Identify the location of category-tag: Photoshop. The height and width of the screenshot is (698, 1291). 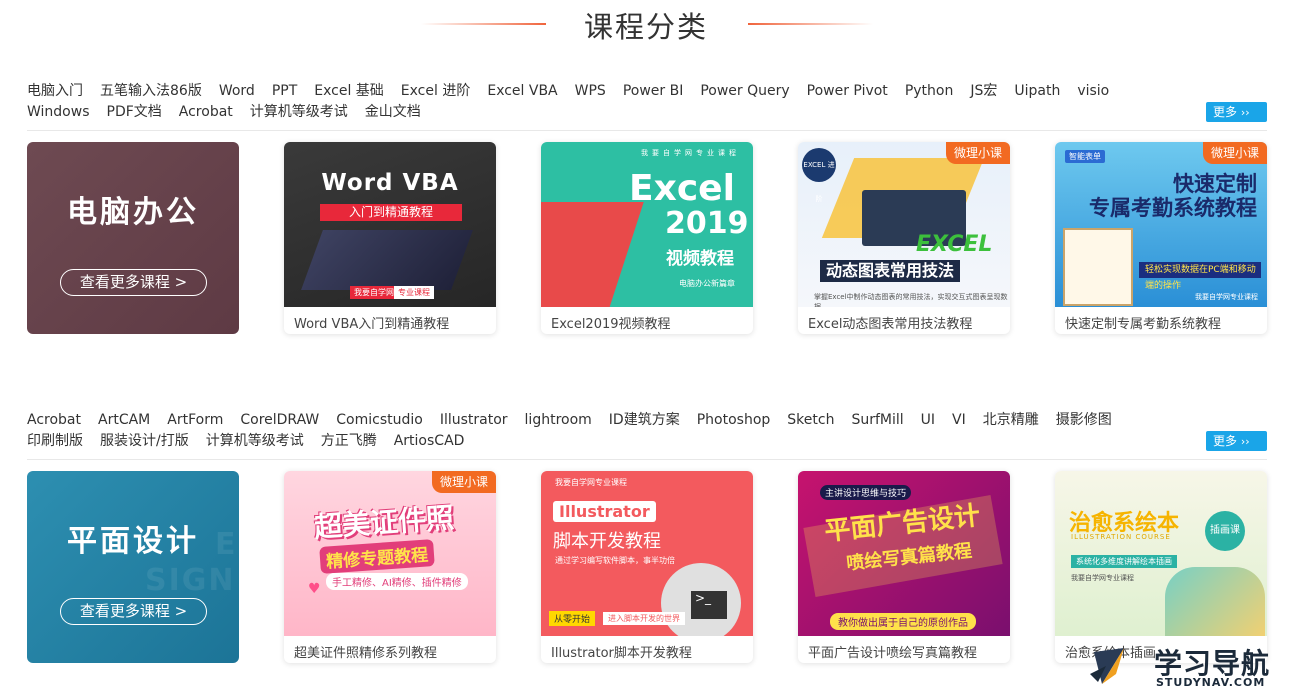
(734, 420).